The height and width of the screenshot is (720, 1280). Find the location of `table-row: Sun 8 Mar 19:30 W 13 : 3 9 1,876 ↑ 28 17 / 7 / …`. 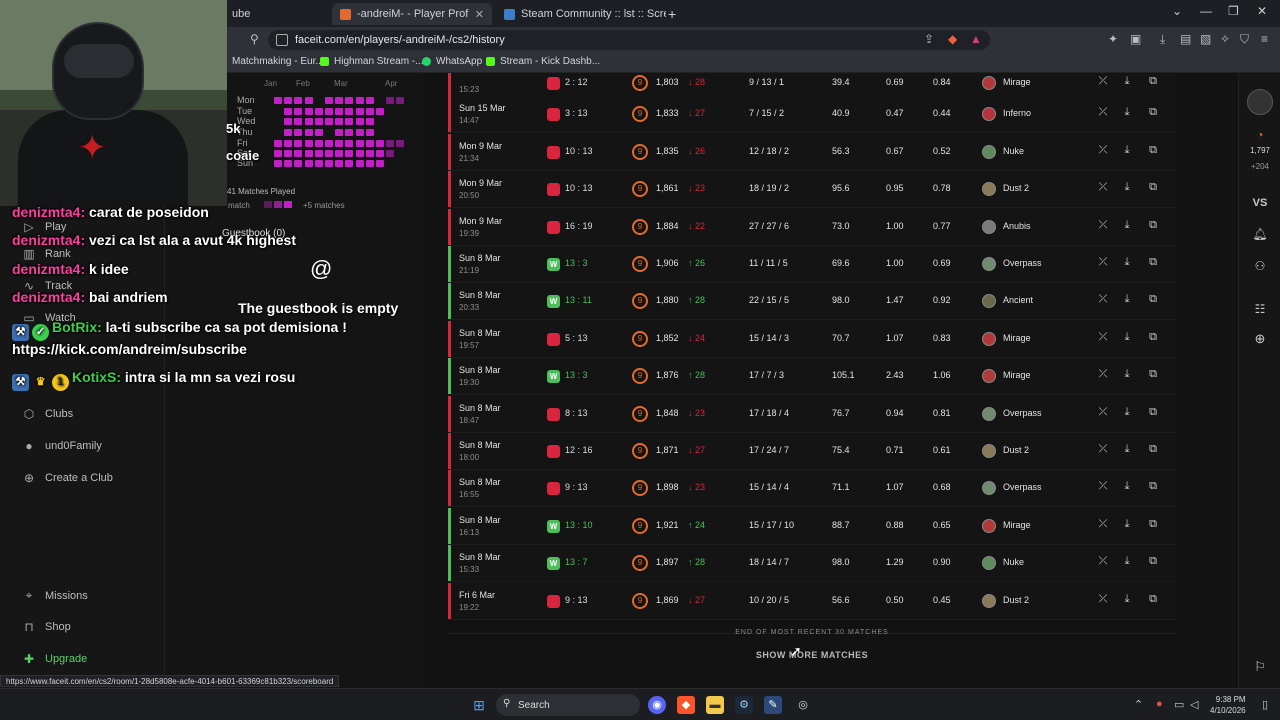

table-row: Sun 8 Mar 19:30 W 13 : 3 9 1,876 ↑ 28 17 / 7 / … is located at coordinates (812, 377).